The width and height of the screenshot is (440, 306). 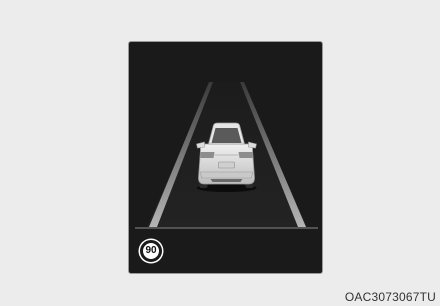 What do you see at coordinates (390, 297) in the screenshot?
I see `figure-caption: OAC3073067TU` at bounding box center [390, 297].